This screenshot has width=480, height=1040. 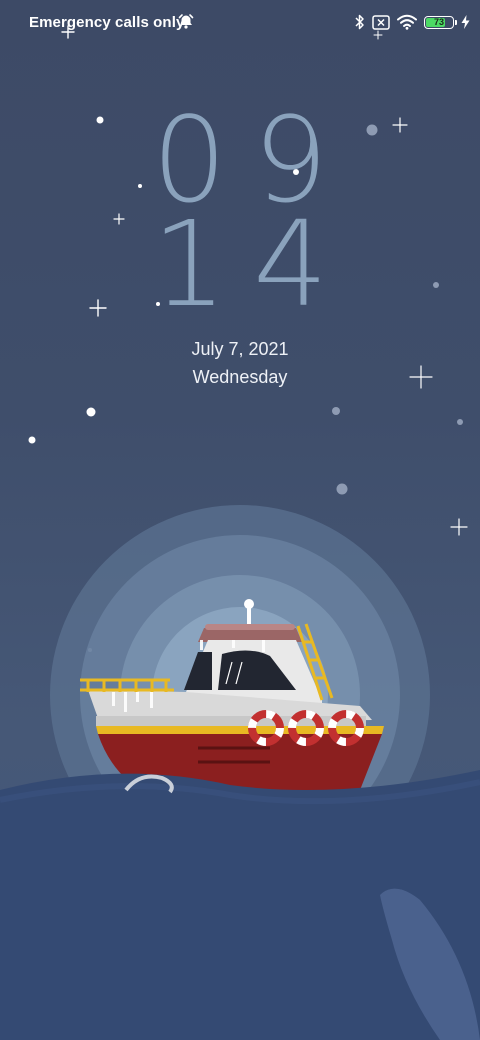 I want to click on lock-weekday: Wednesday, so click(x=240, y=377).